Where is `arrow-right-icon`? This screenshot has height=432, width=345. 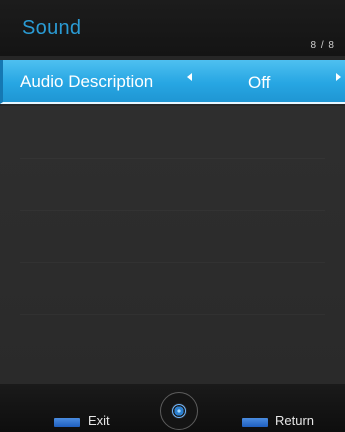
arrow-right-icon is located at coordinates (338, 77).